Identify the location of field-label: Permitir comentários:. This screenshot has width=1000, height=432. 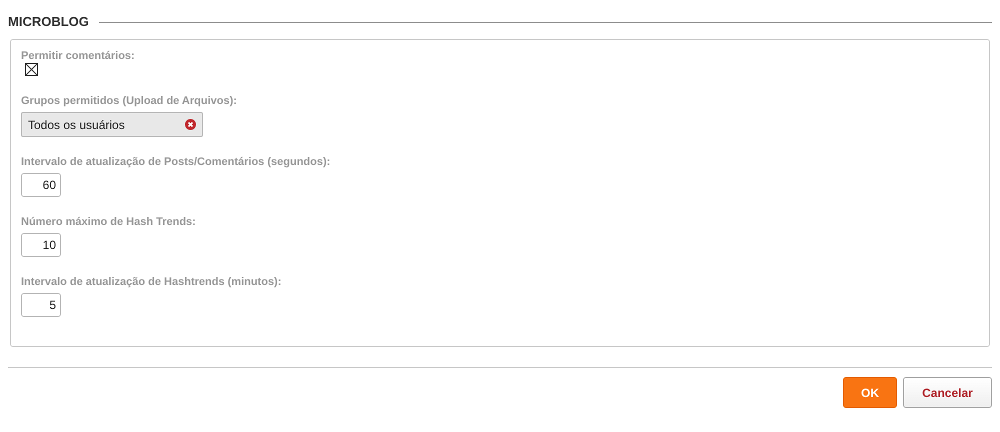
(78, 56).